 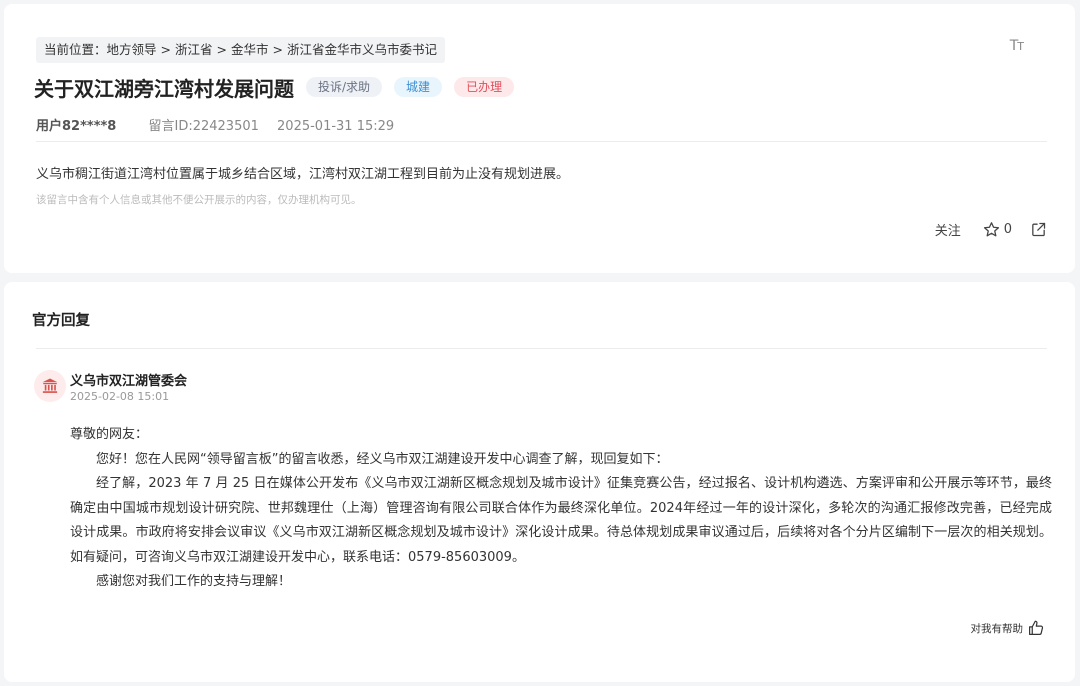 I want to click on avatar, so click(x=50, y=386).